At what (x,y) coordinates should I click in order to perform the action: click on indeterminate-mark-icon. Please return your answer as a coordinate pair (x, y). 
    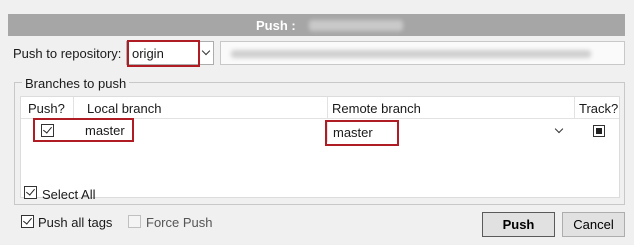
    Looking at the image, I should click on (599, 131).